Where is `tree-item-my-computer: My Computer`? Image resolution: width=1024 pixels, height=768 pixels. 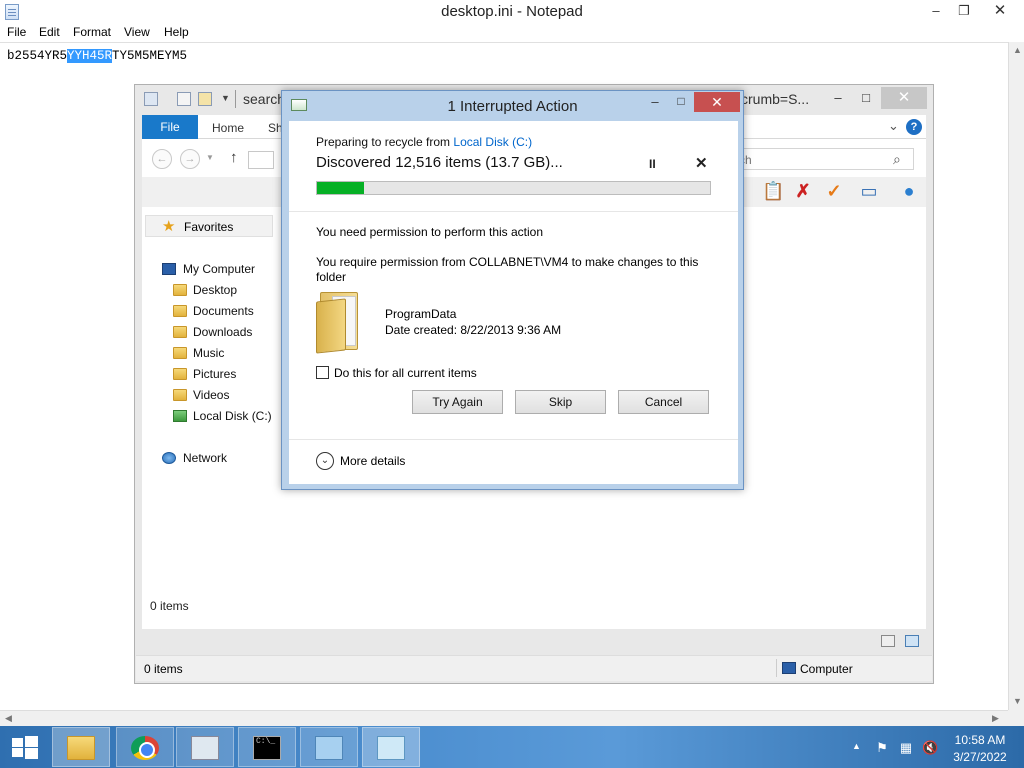 tree-item-my-computer: My Computer is located at coordinates (219, 269).